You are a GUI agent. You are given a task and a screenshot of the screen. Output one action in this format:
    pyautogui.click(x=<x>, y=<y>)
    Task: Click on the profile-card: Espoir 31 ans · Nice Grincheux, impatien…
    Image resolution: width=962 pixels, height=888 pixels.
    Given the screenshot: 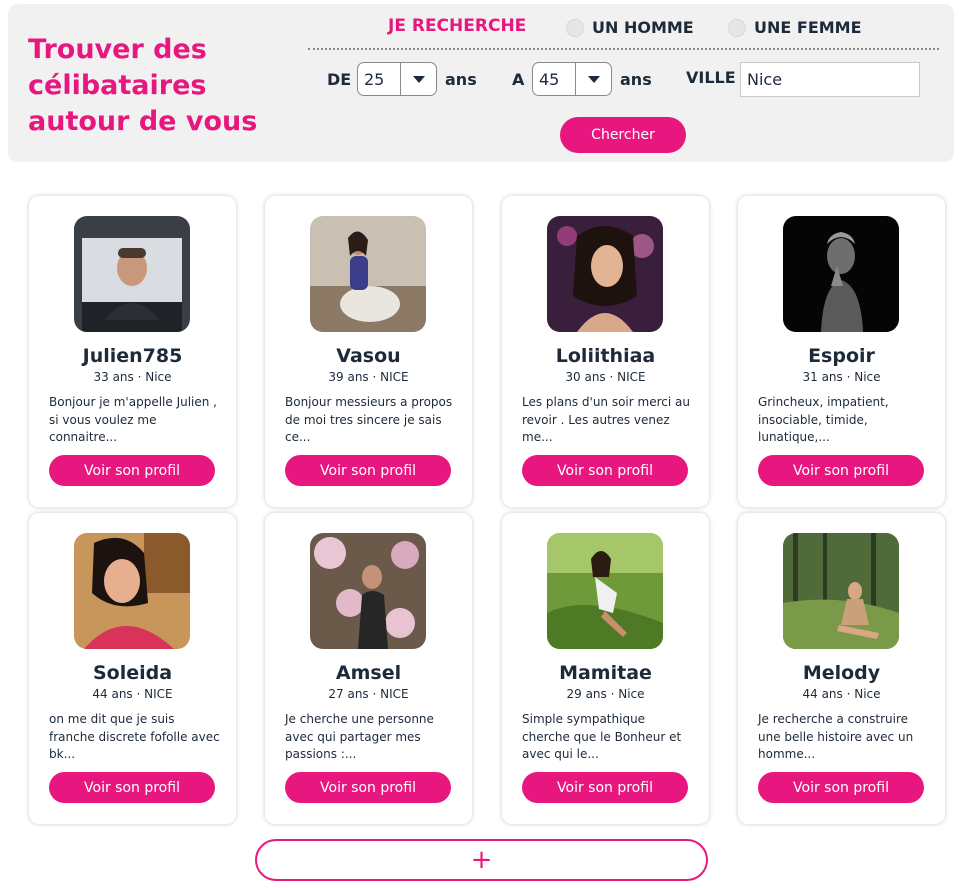 What is the action you would take?
    pyautogui.click(x=841, y=351)
    